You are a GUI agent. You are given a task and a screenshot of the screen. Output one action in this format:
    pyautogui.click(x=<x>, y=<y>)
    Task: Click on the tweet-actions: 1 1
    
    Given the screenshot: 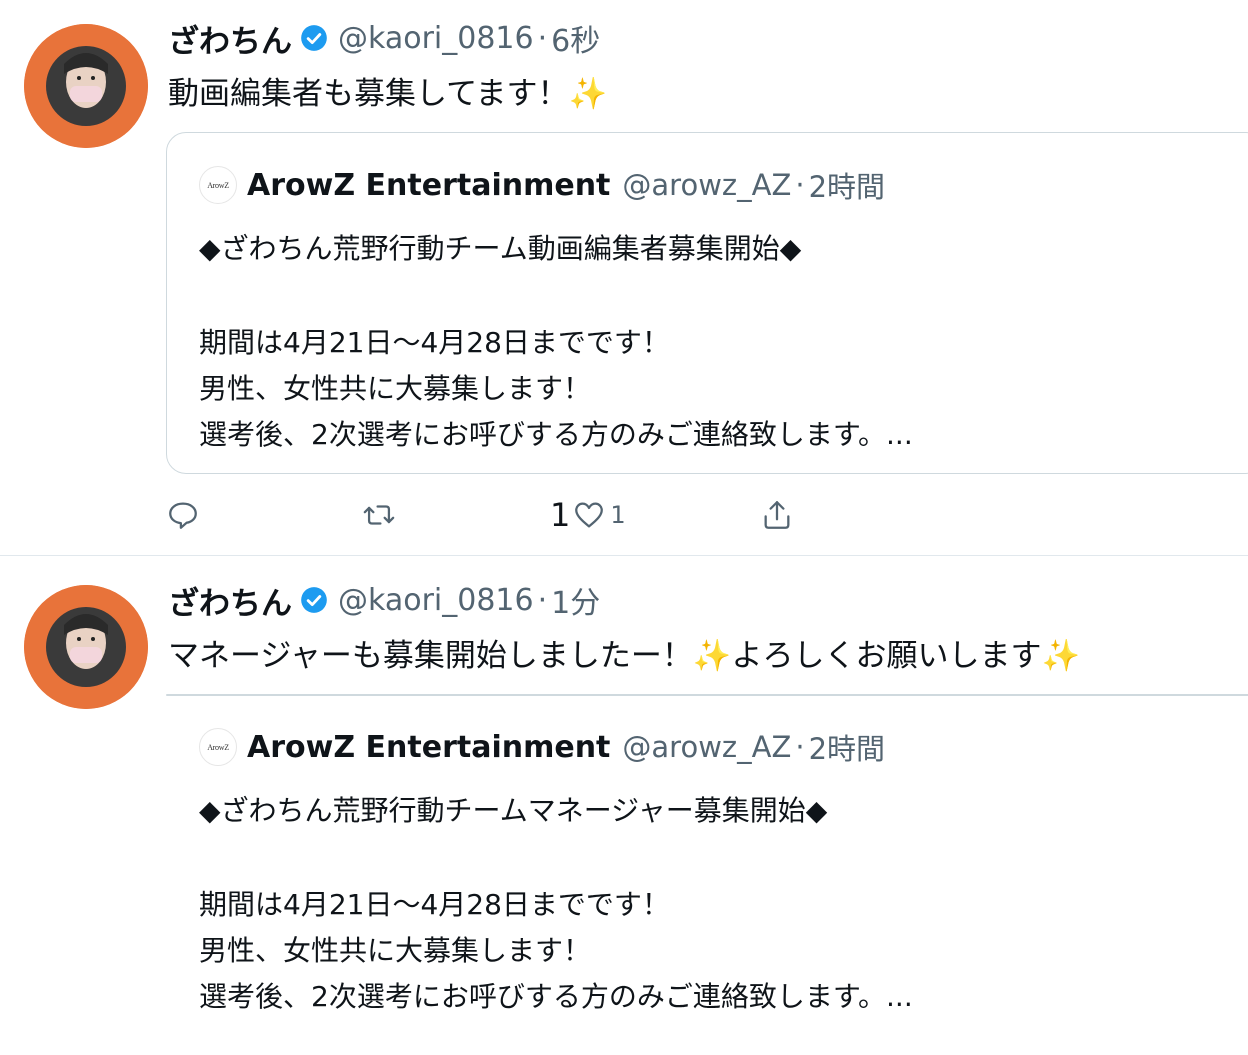 What is the action you would take?
    pyautogui.click(x=624, y=515)
    